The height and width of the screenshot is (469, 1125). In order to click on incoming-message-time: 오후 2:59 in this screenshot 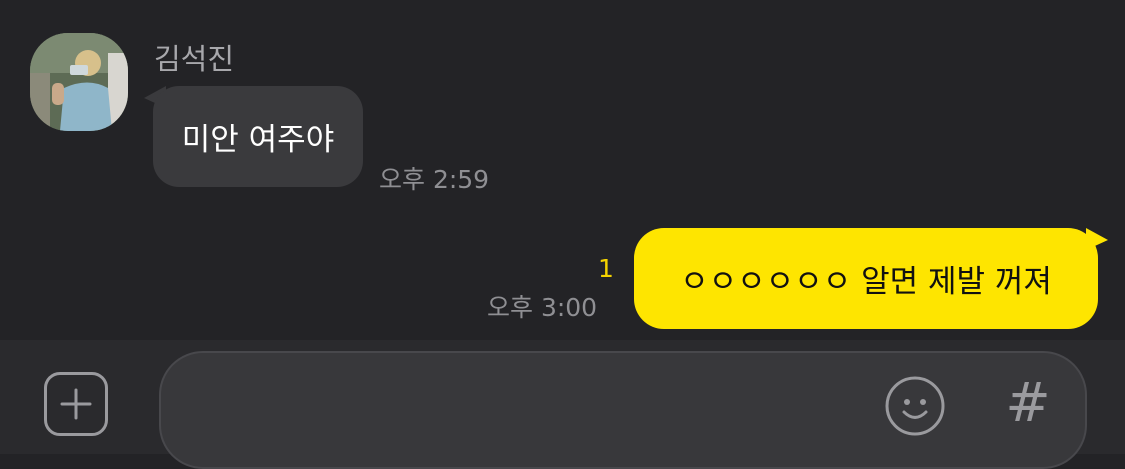, I will do `click(434, 179)`.